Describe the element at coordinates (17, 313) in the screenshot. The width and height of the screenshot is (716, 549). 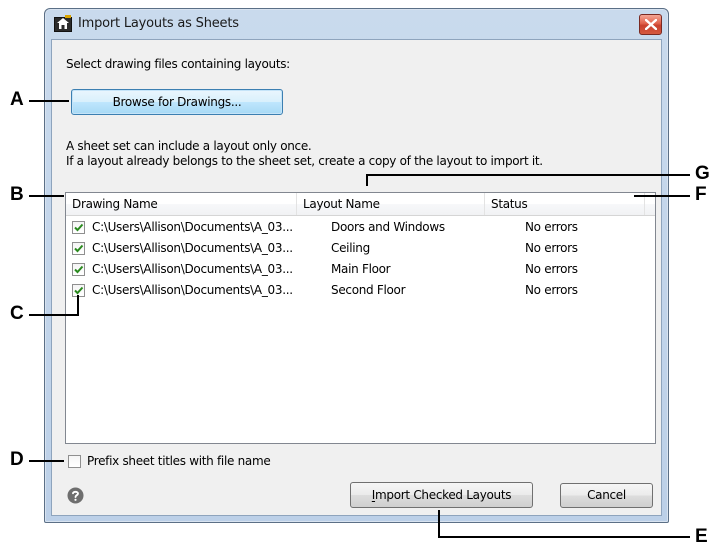
I see `callout-c: C` at that location.